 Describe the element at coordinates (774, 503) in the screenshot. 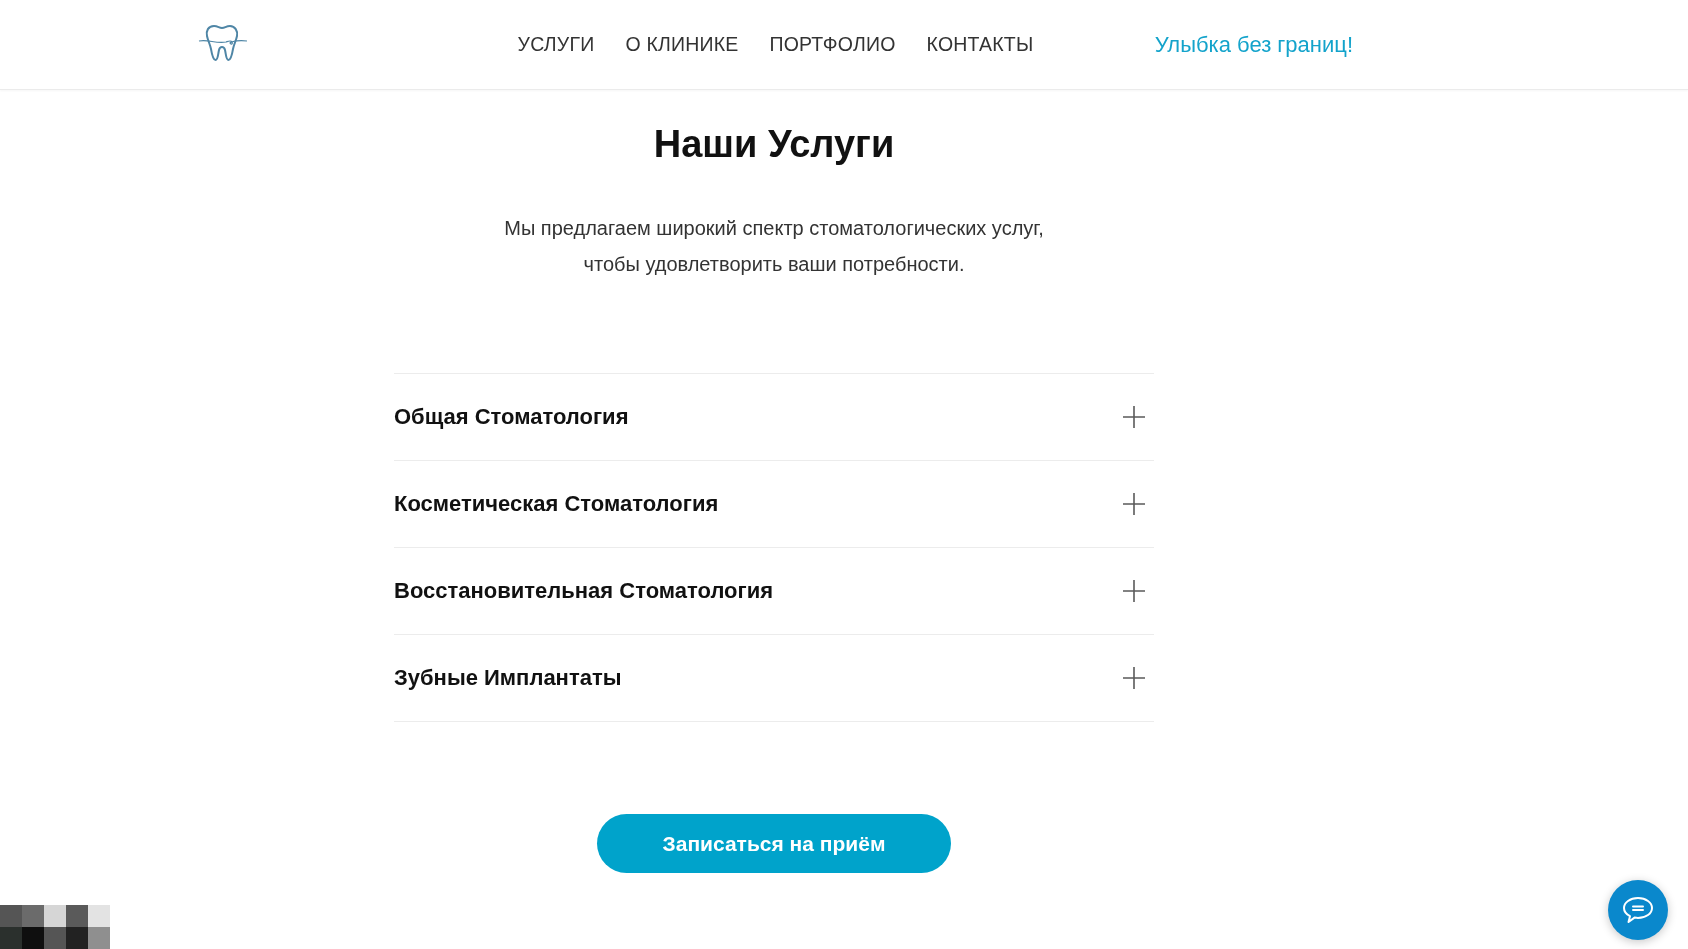

I see `accordion-item: Косметическая Стоматология` at that location.